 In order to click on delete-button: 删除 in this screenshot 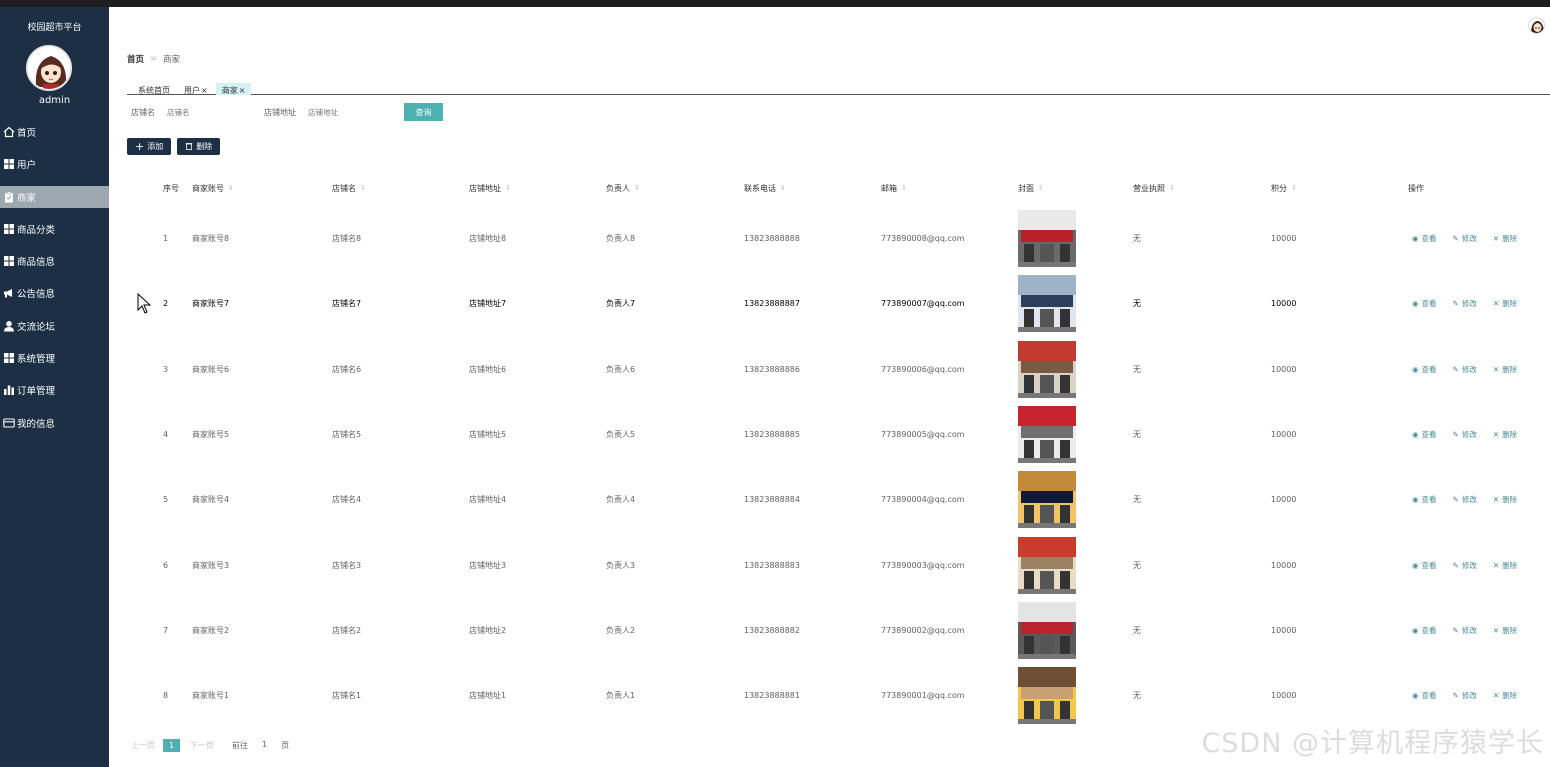, I will do `click(199, 146)`.